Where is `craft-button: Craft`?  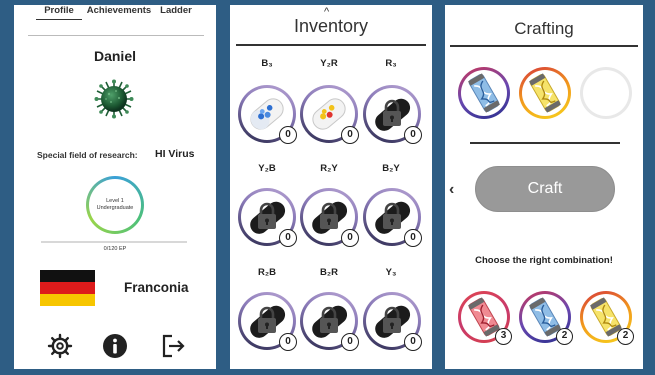 craft-button: Craft is located at coordinates (545, 189).